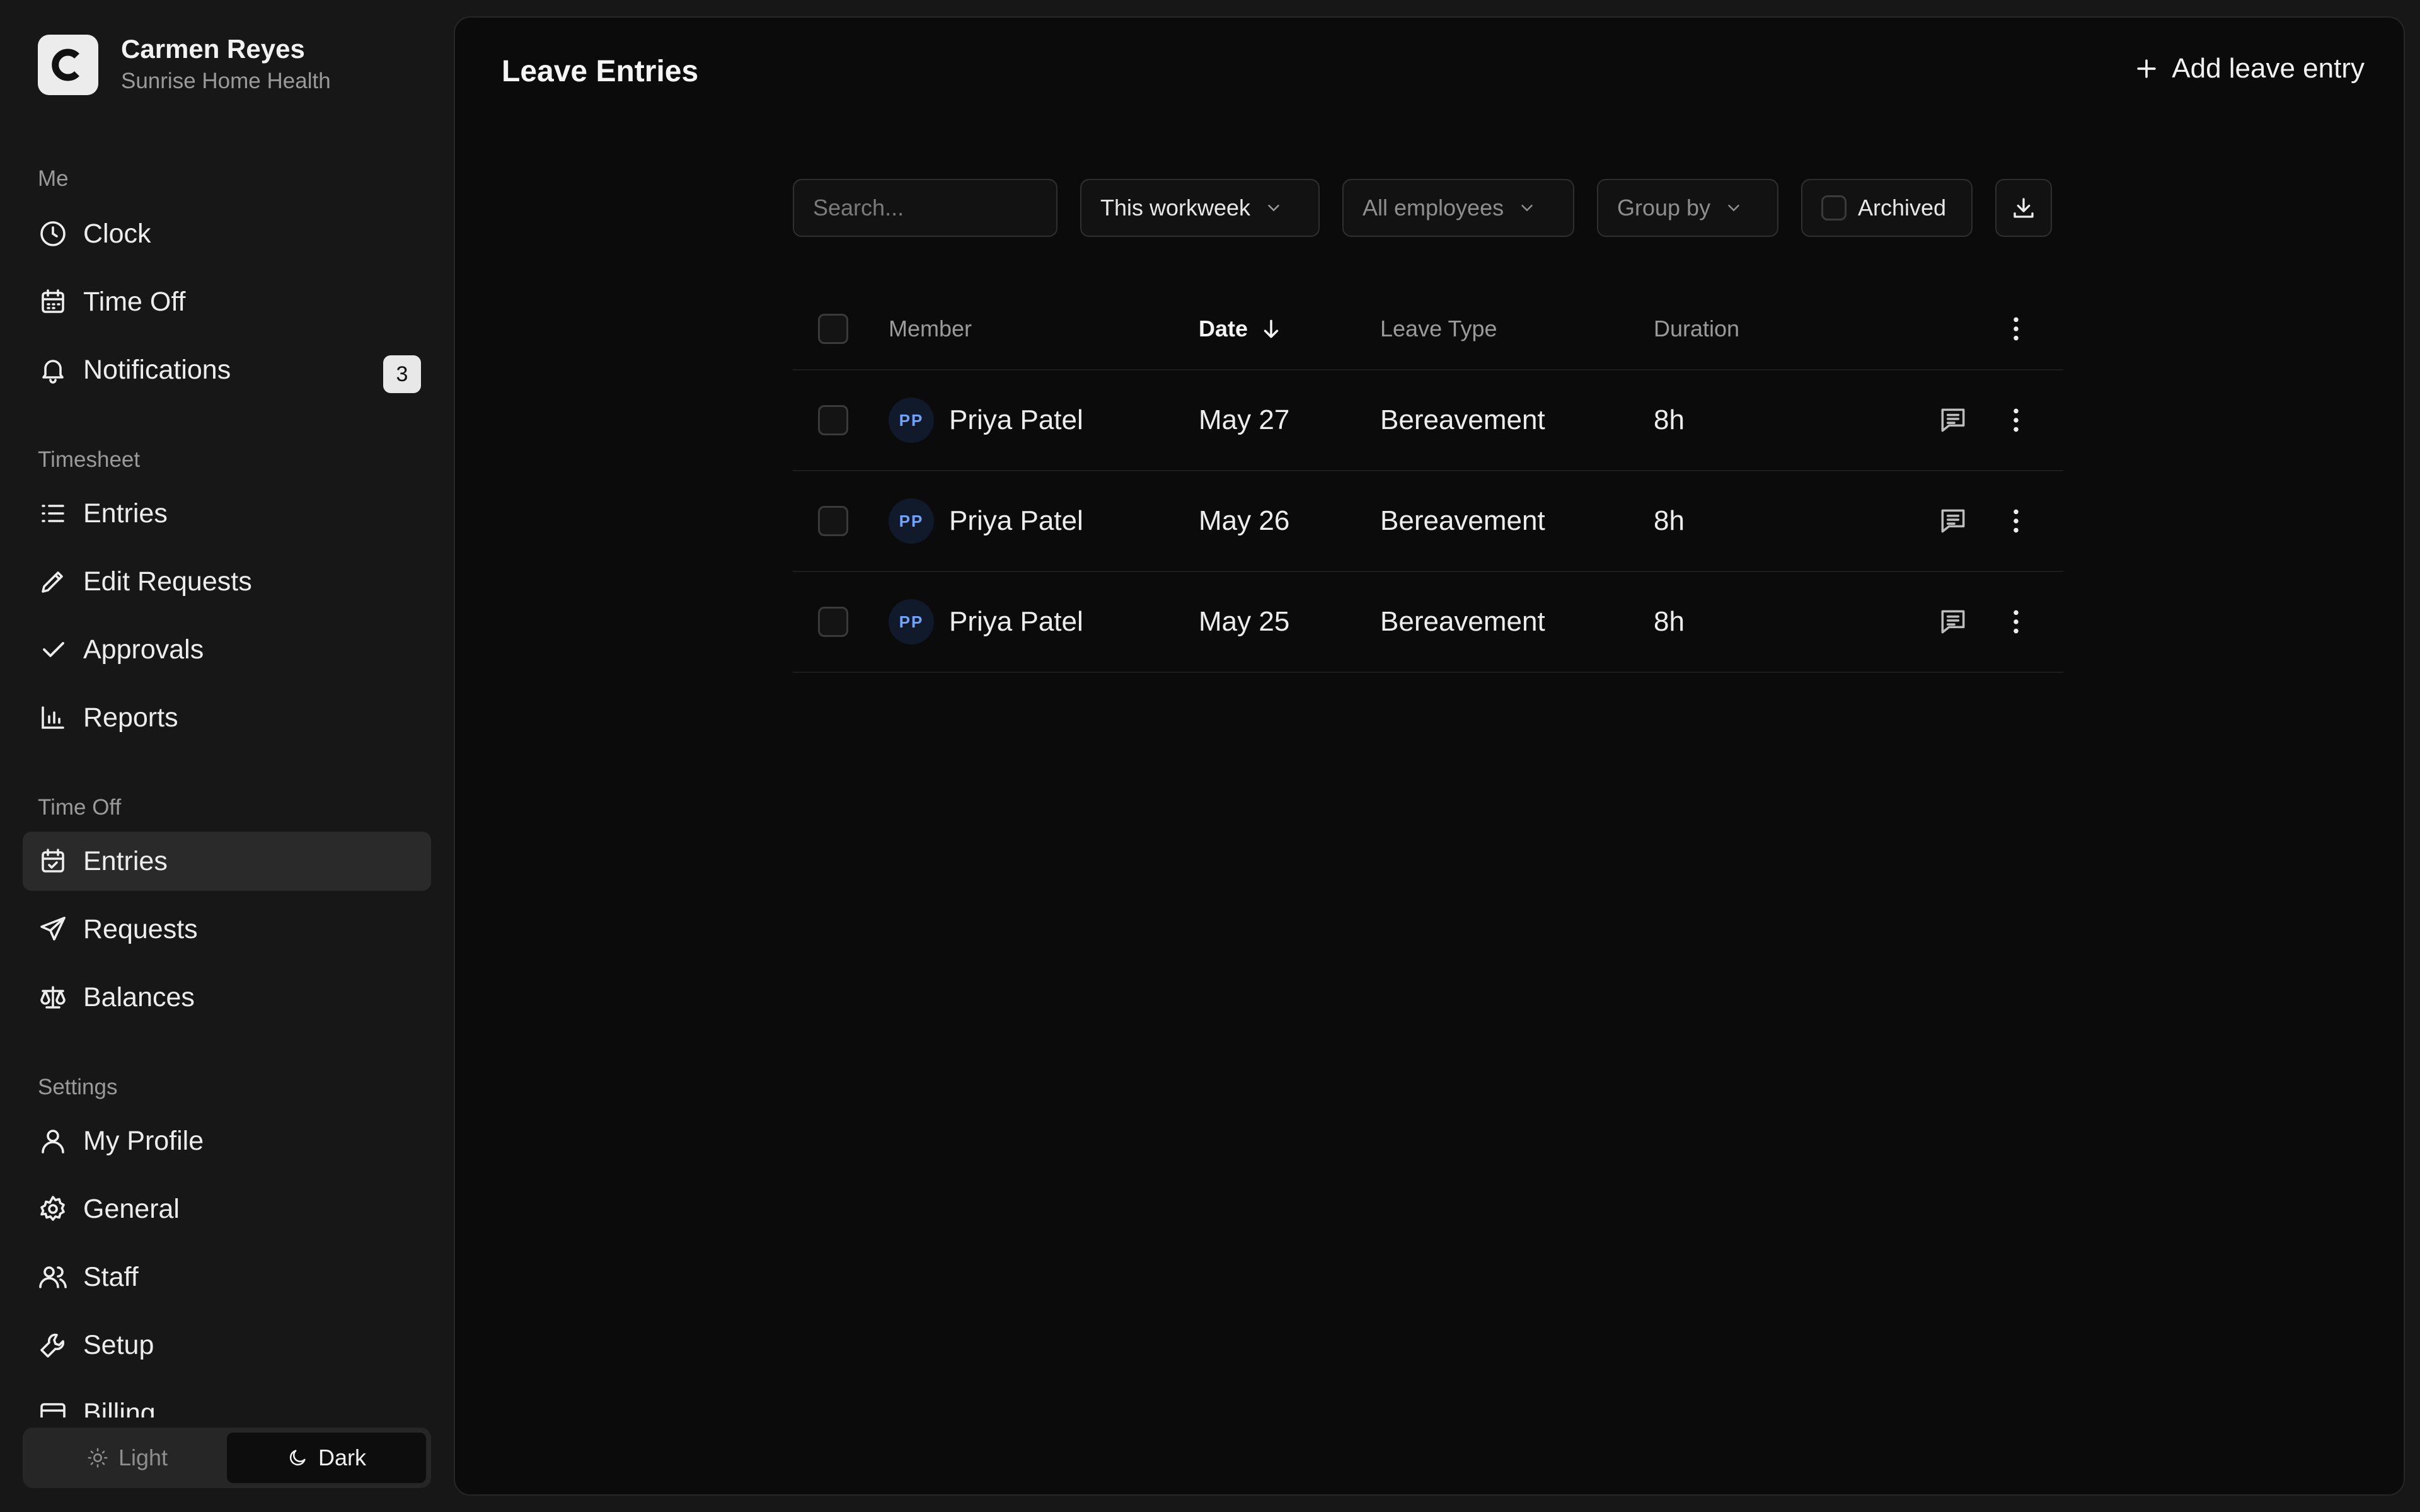  What do you see at coordinates (80, 807) in the screenshot?
I see `section-label-time-off: Time Off` at bounding box center [80, 807].